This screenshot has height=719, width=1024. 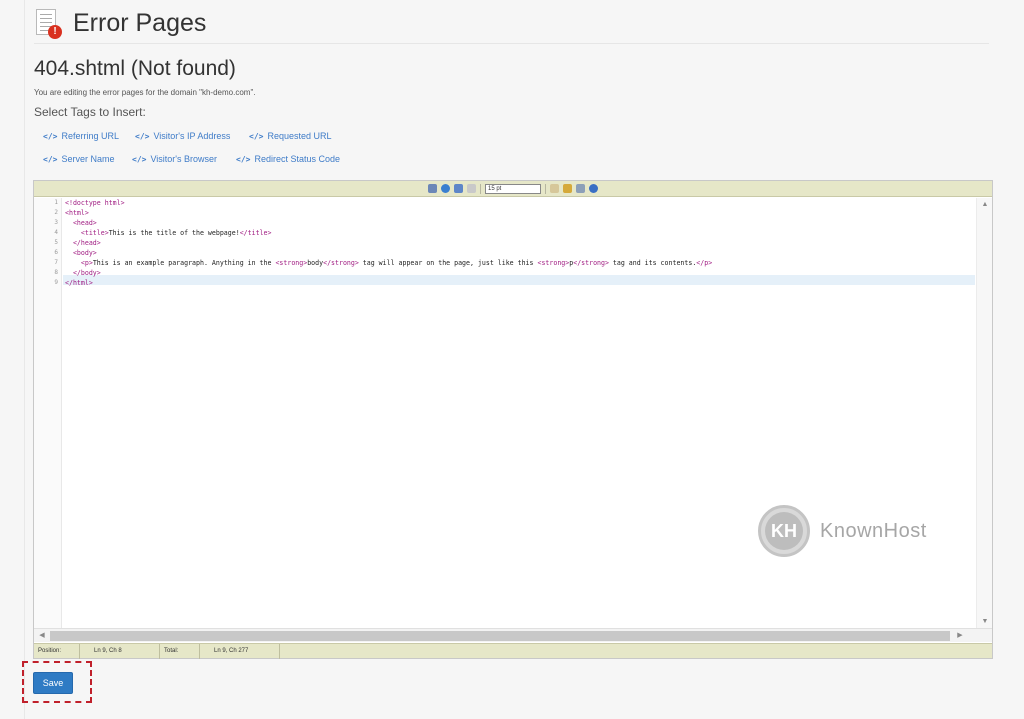 What do you see at coordinates (57, 651) in the screenshot?
I see `position-label: Position:` at bounding box center [57, 651].